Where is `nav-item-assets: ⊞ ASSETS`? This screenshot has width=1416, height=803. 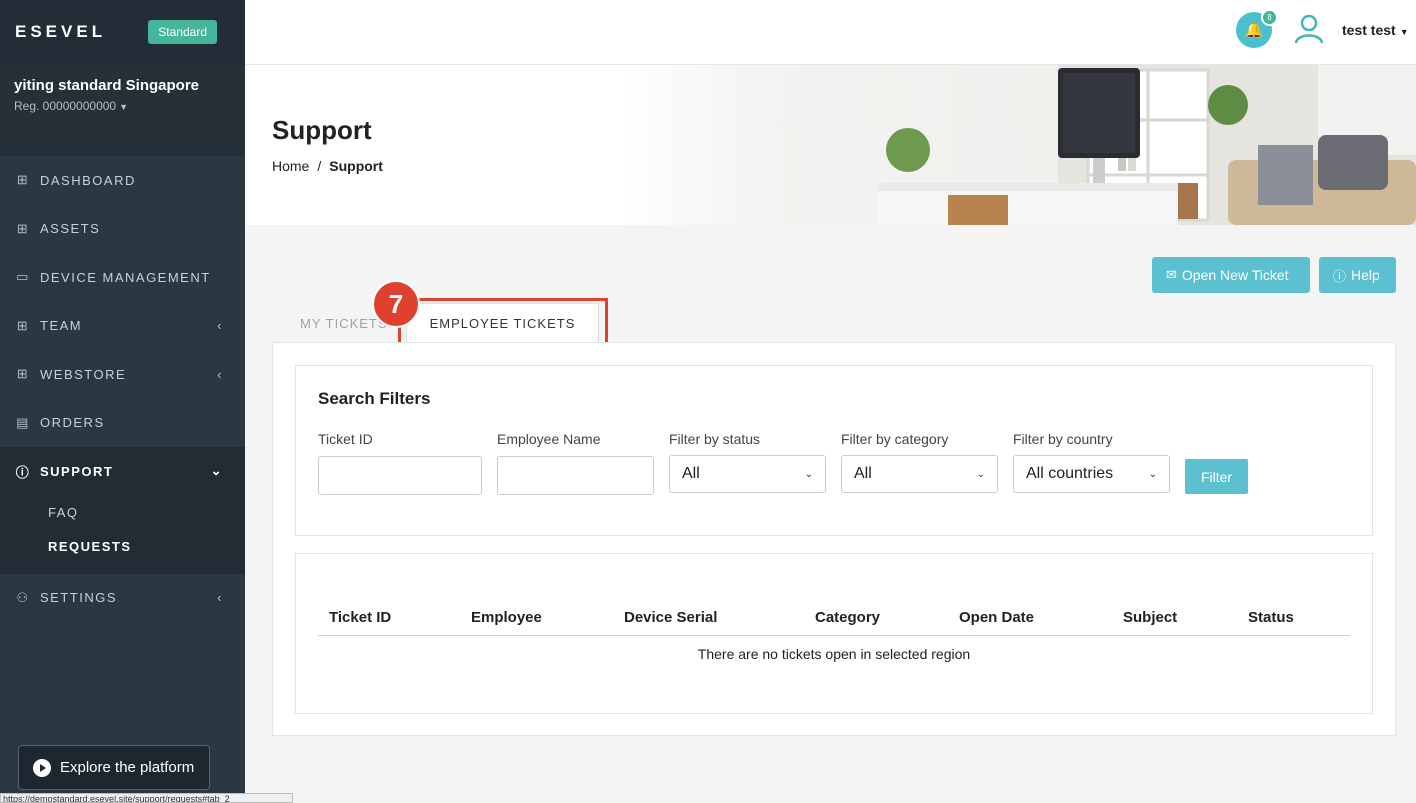 nav-item-assets: ⊞ ASSETS is located at coordinates (122, 229).